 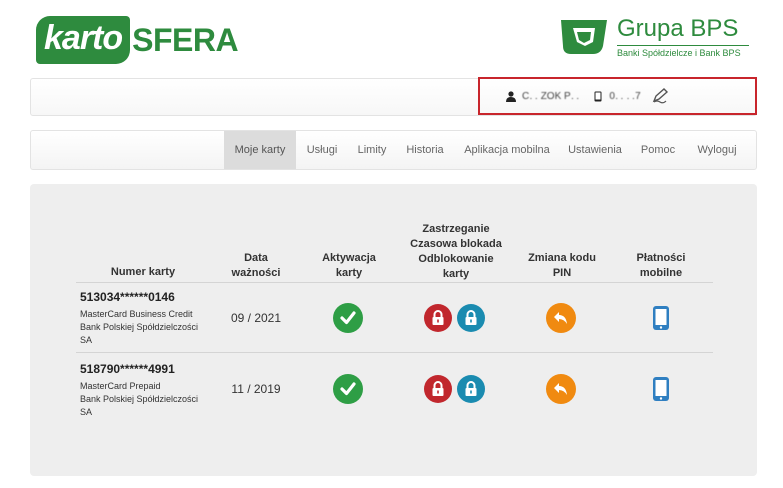 I want to click on card-expiry: 09 / 2021, so click(x=256, y=318).